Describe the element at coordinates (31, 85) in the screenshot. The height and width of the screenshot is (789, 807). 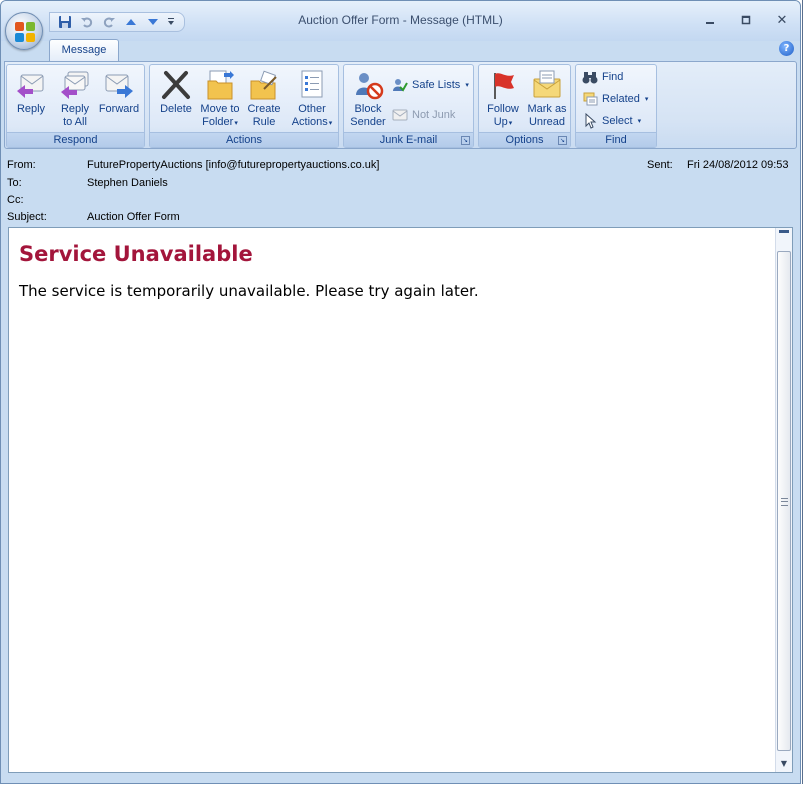
I see `reply-icon` at that location.